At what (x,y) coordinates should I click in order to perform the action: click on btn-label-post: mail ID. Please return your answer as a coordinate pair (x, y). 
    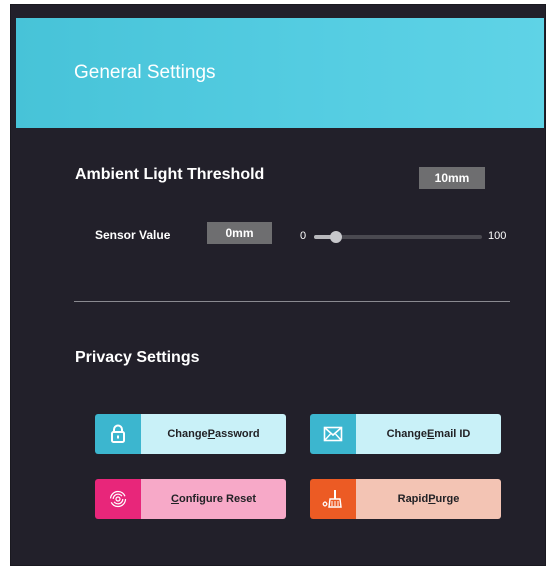
    Looking at the image, I should click on (452, 434).